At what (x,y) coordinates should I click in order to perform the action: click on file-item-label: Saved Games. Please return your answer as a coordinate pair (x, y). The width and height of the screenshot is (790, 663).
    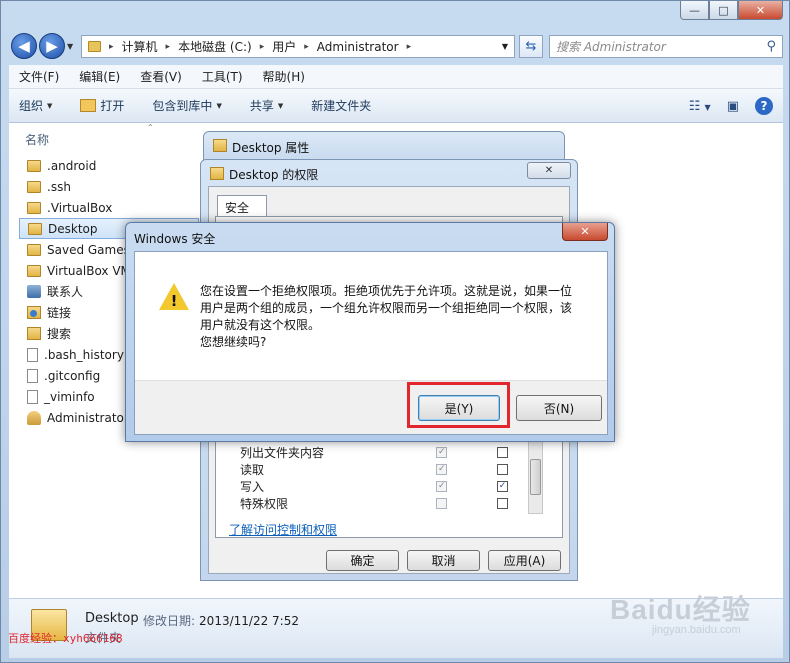
    Looking at the image, I should click on (88, 249).